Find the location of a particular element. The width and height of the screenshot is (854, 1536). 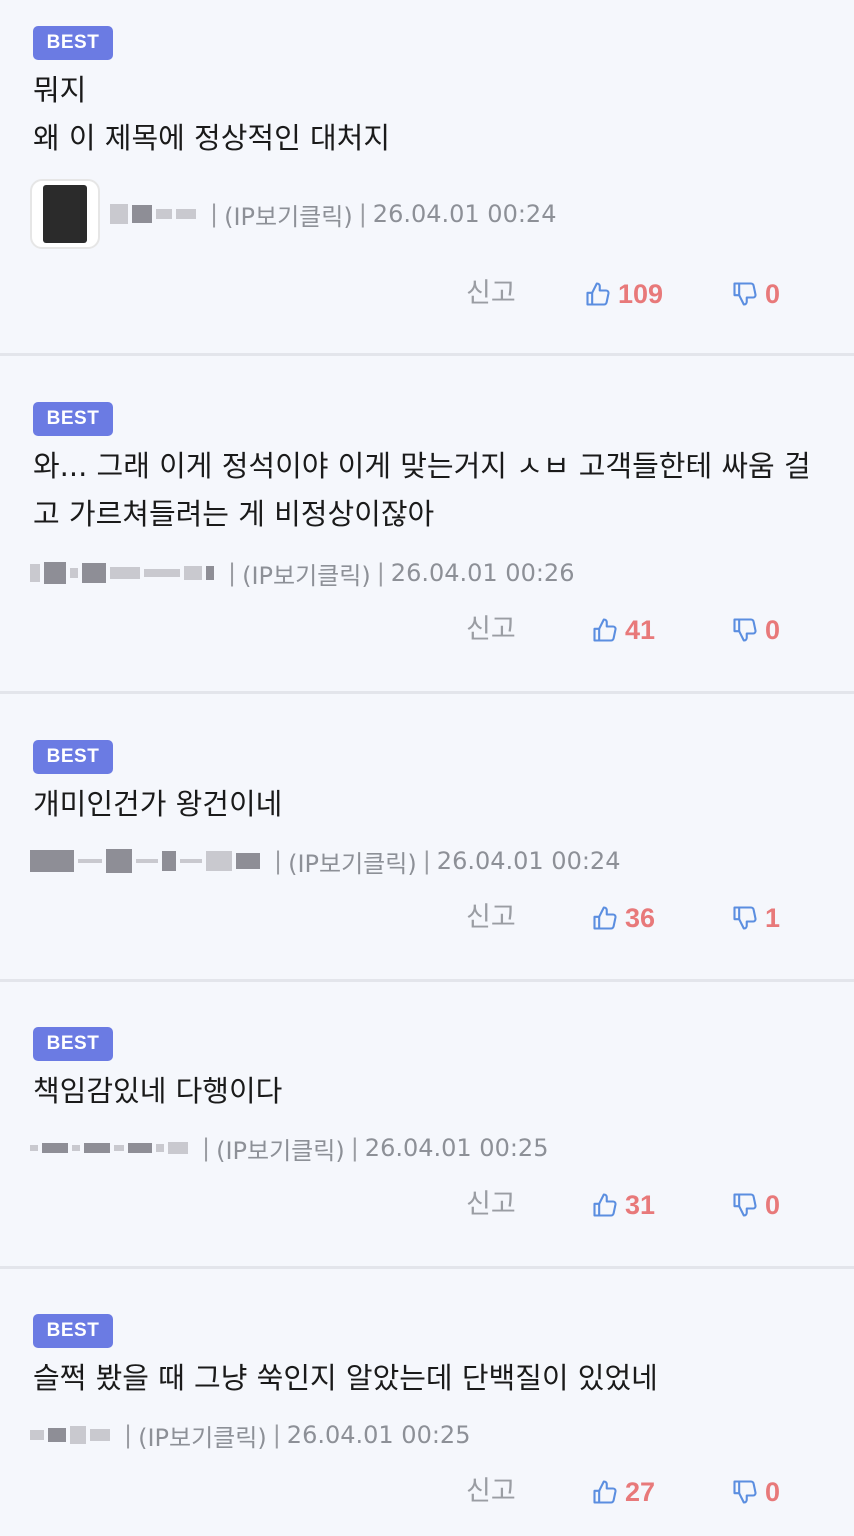

comment-actions: 신고 109 0 is located at coordinates (427, 294).